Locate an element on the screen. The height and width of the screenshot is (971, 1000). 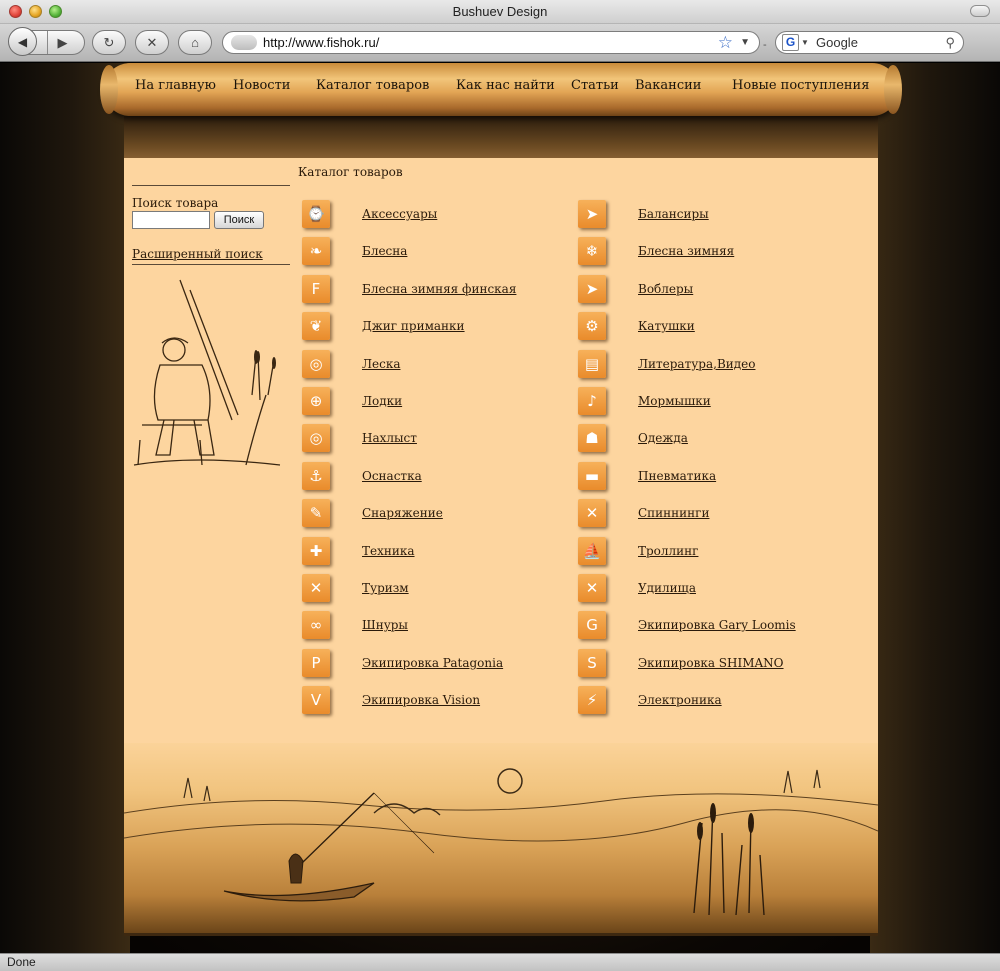
wobbler-fish-icon: ➤ is located at coordinates (592, 289).